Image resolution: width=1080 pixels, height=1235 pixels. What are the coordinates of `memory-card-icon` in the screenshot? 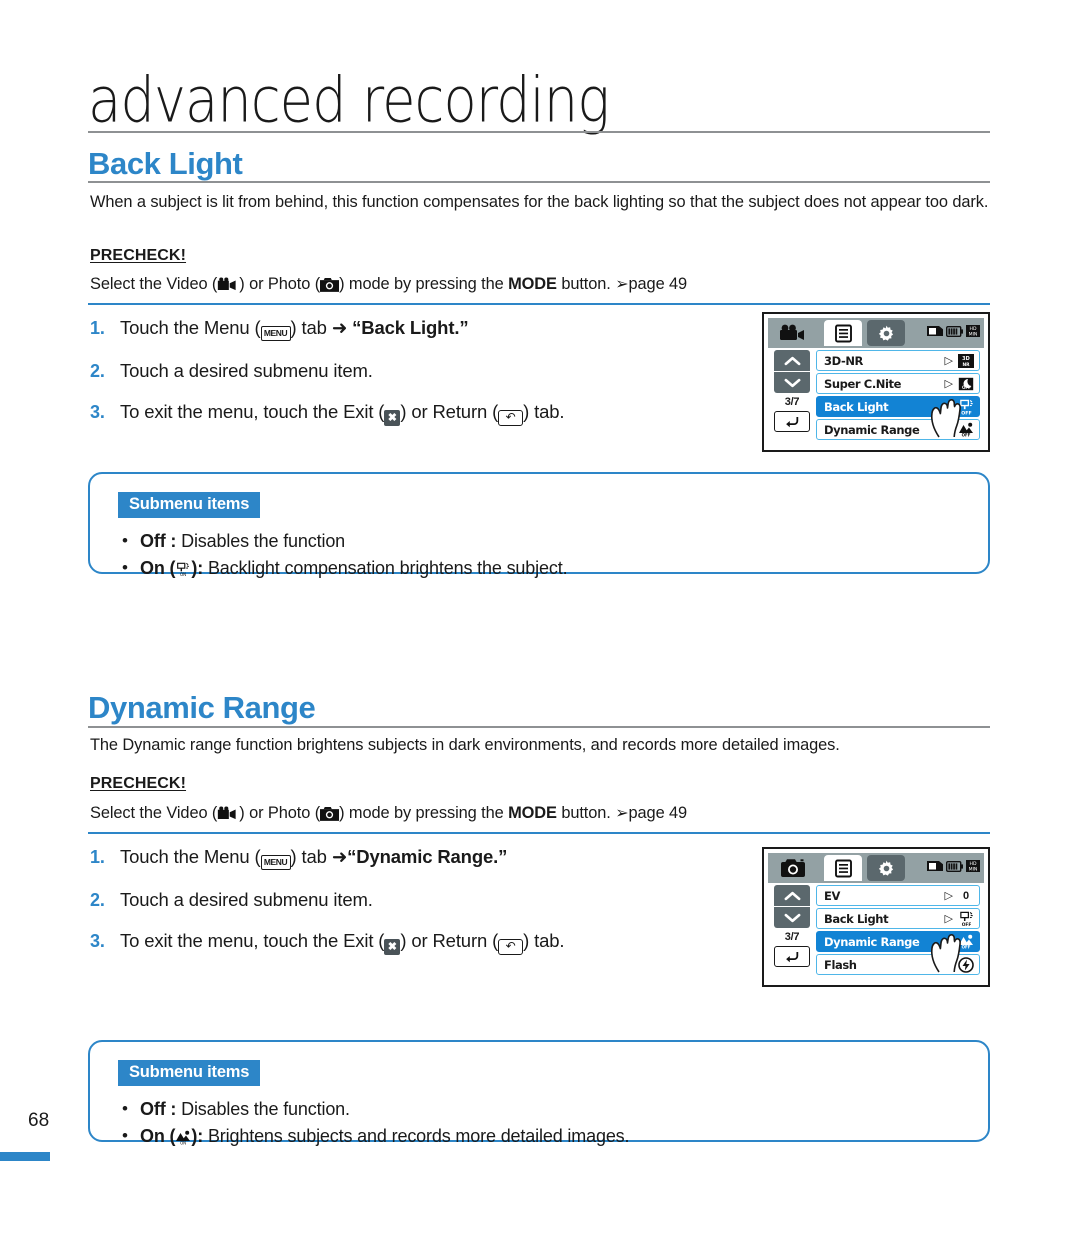 It's located at (935, 866).